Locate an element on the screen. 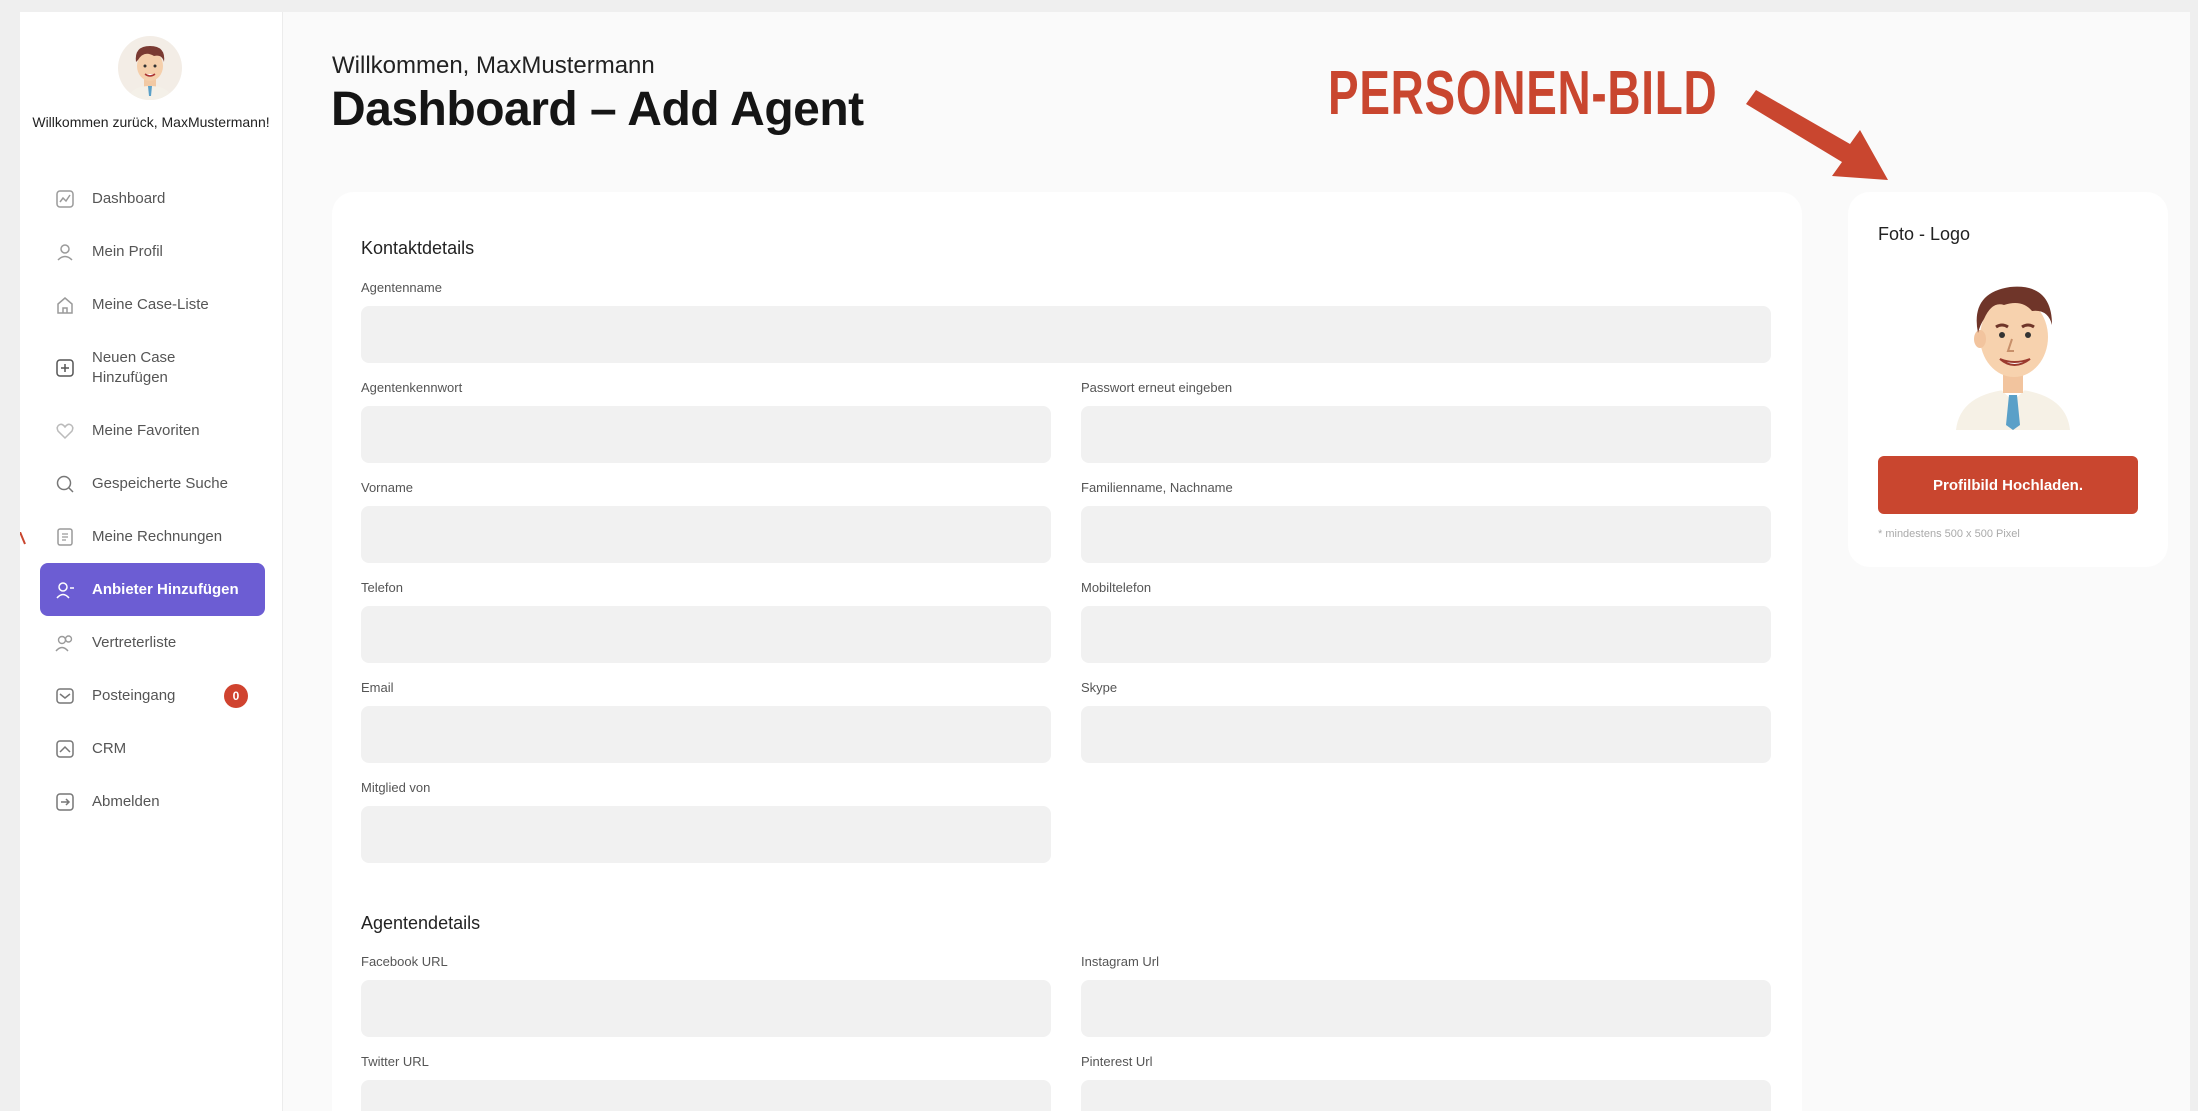 The image size is (2198, 1111). sidebar-item-label: Mein Profil is located at coordinates (127, 251).